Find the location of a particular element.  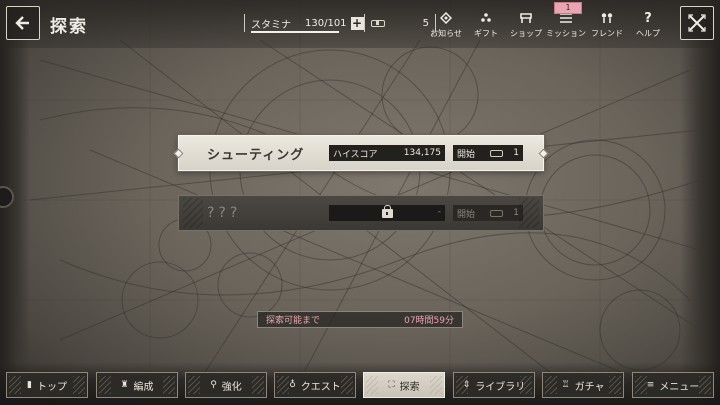

high-score-label: ハイスコア is located at coordinates (355, 154).